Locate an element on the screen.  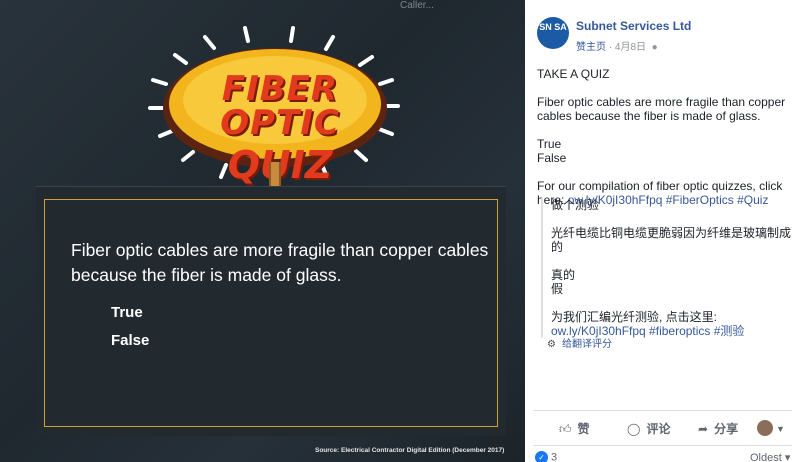
rate-translation: ⚙ 给翻译评分 is located at coordinates (579, 342).